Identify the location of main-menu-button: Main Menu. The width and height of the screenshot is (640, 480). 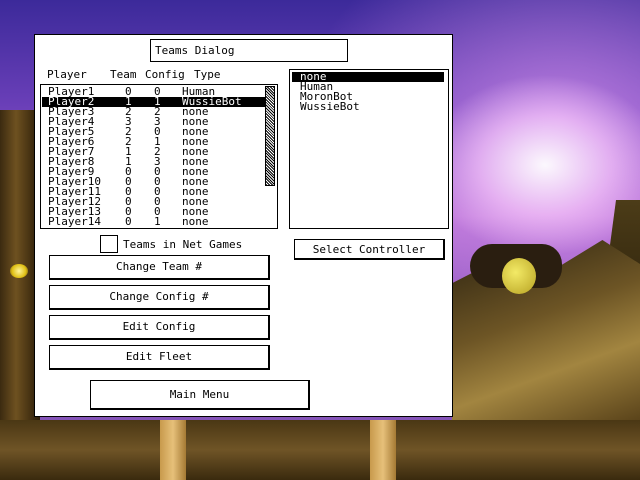
(200, 395).